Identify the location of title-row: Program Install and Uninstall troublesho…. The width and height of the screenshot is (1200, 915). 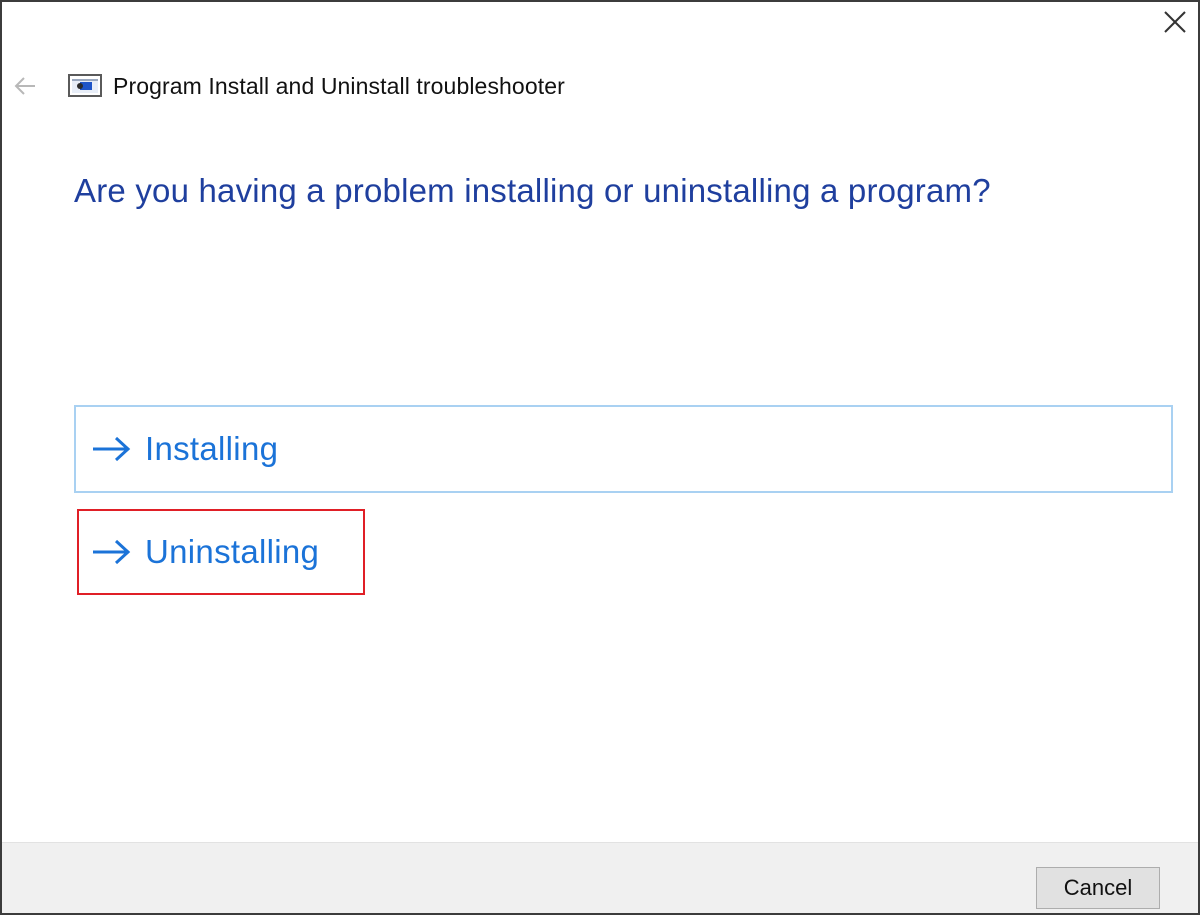
(286, 86).